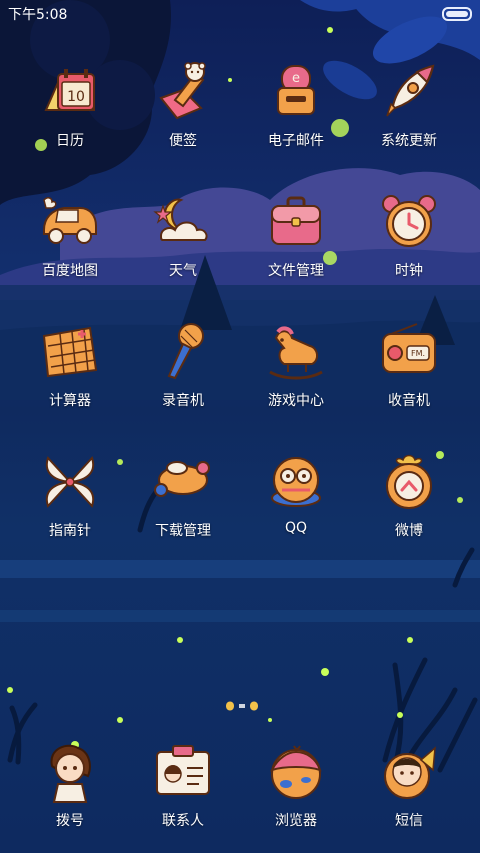 This screenshot has height=853, width=480. Describe the element at coordinates (182, 91) in the screenshot. I see `notes-icon` at that location.